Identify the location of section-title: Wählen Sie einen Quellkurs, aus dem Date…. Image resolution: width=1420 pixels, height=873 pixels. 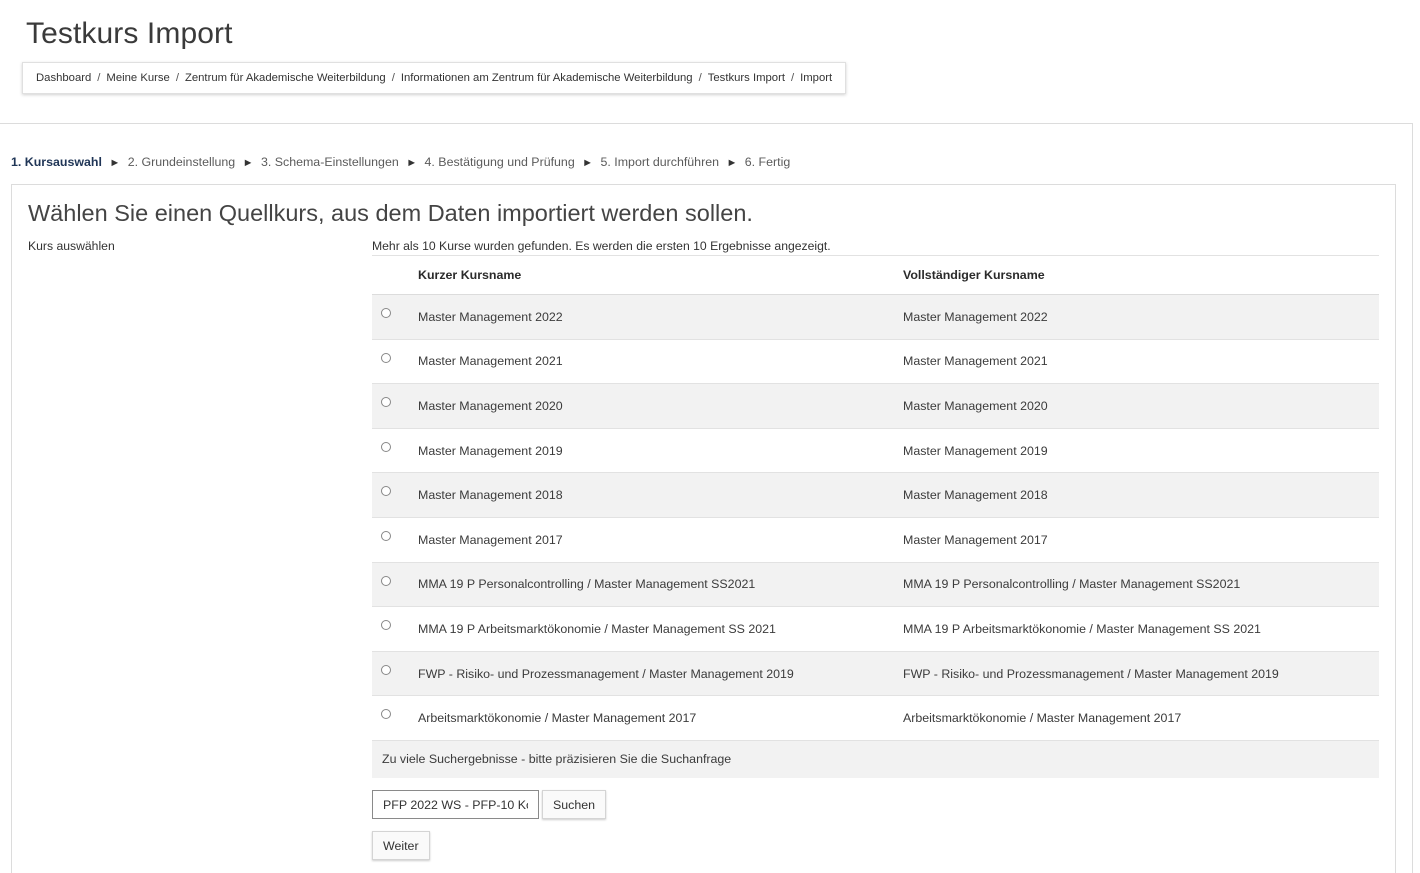
(390, 213).